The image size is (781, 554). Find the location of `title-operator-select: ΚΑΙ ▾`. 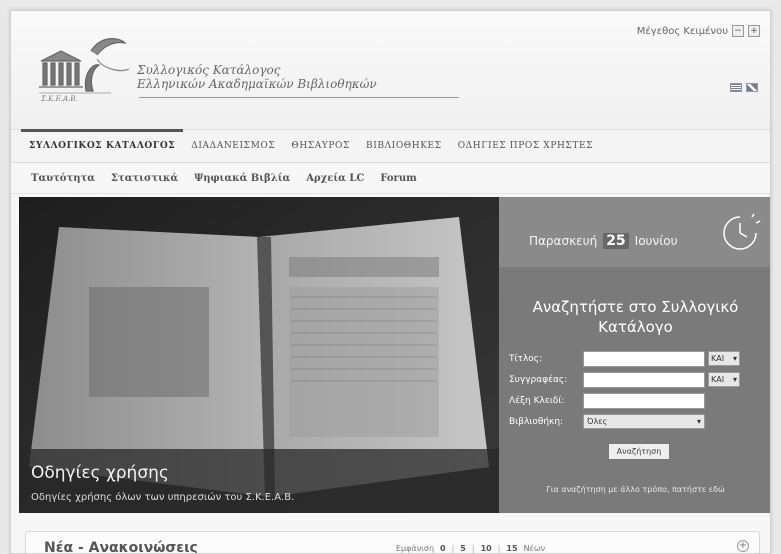

title-operator-select: ΚΑΙ ▾ is located at coordinates (724, 358).